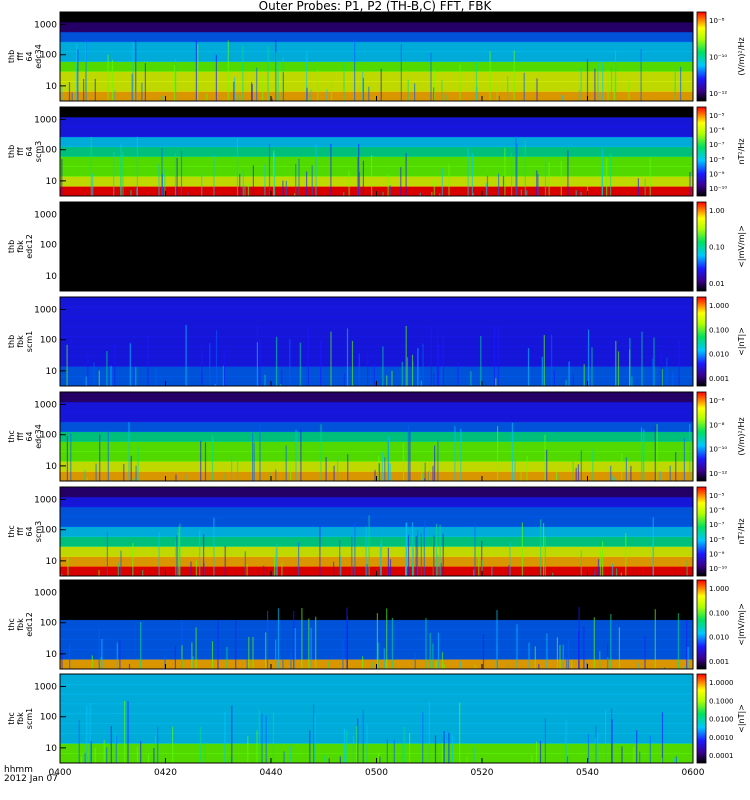 This screenshot has width=750, height=800. I want to click on y-axis-label-line: thb, so click(11, 341).